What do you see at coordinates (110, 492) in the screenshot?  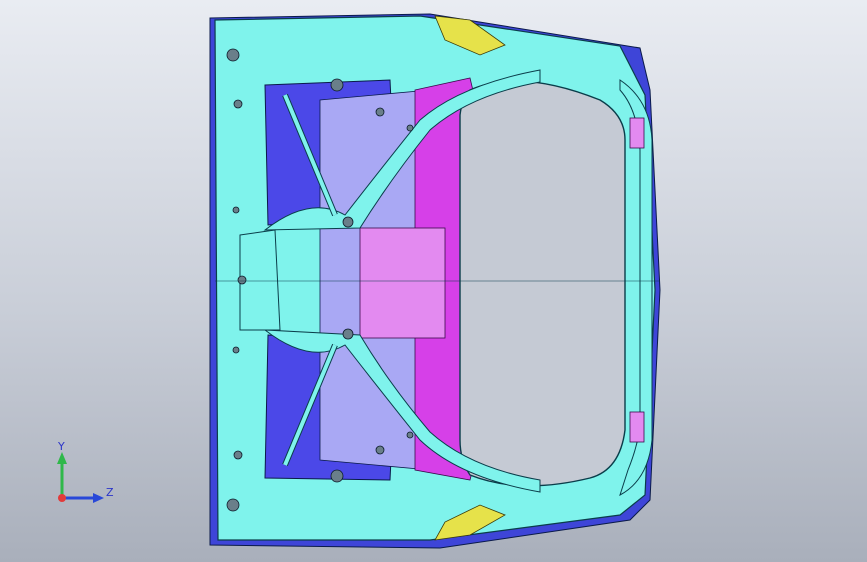 I see `z-axis-label: Z` at bounding box center [110, 492].